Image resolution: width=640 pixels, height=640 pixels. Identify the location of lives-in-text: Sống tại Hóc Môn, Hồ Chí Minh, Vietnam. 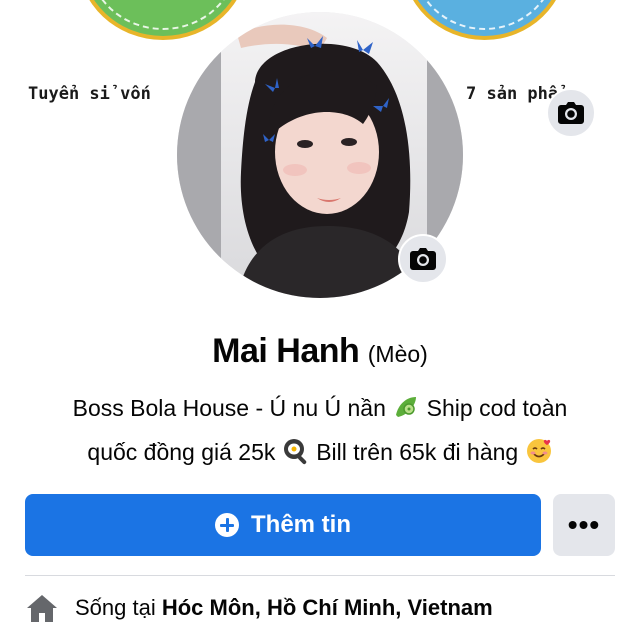
(284, 608).